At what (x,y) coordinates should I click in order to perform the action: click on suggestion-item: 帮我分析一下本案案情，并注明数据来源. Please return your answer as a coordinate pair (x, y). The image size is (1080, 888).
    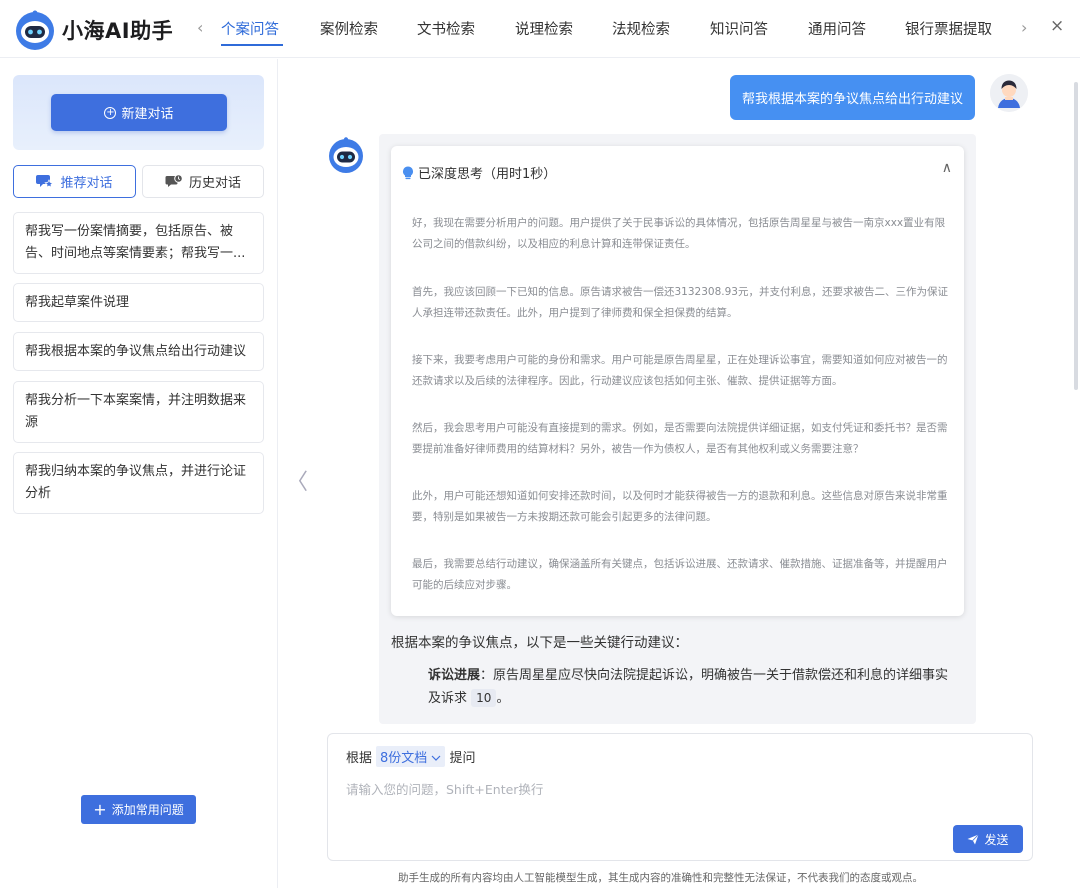
    Looking at the image, I should click on (138, 412).